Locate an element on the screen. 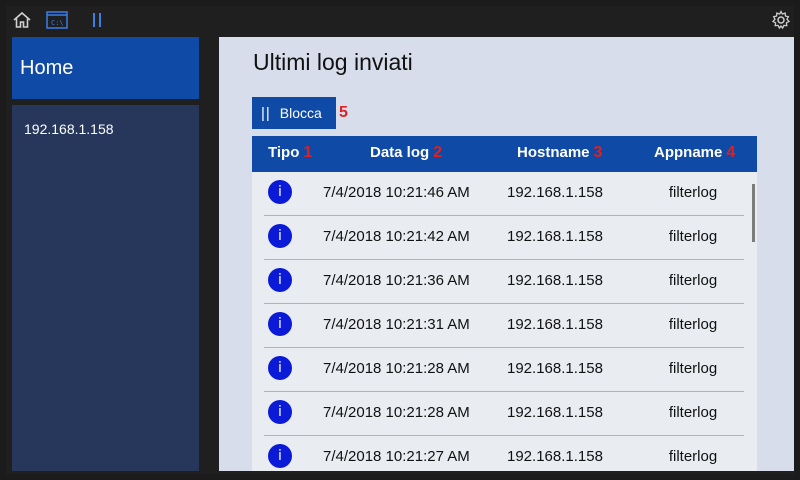 This screenshot has height=480, width=800. column-header-appname: Appname 4 is located at coordinates (694, 153).